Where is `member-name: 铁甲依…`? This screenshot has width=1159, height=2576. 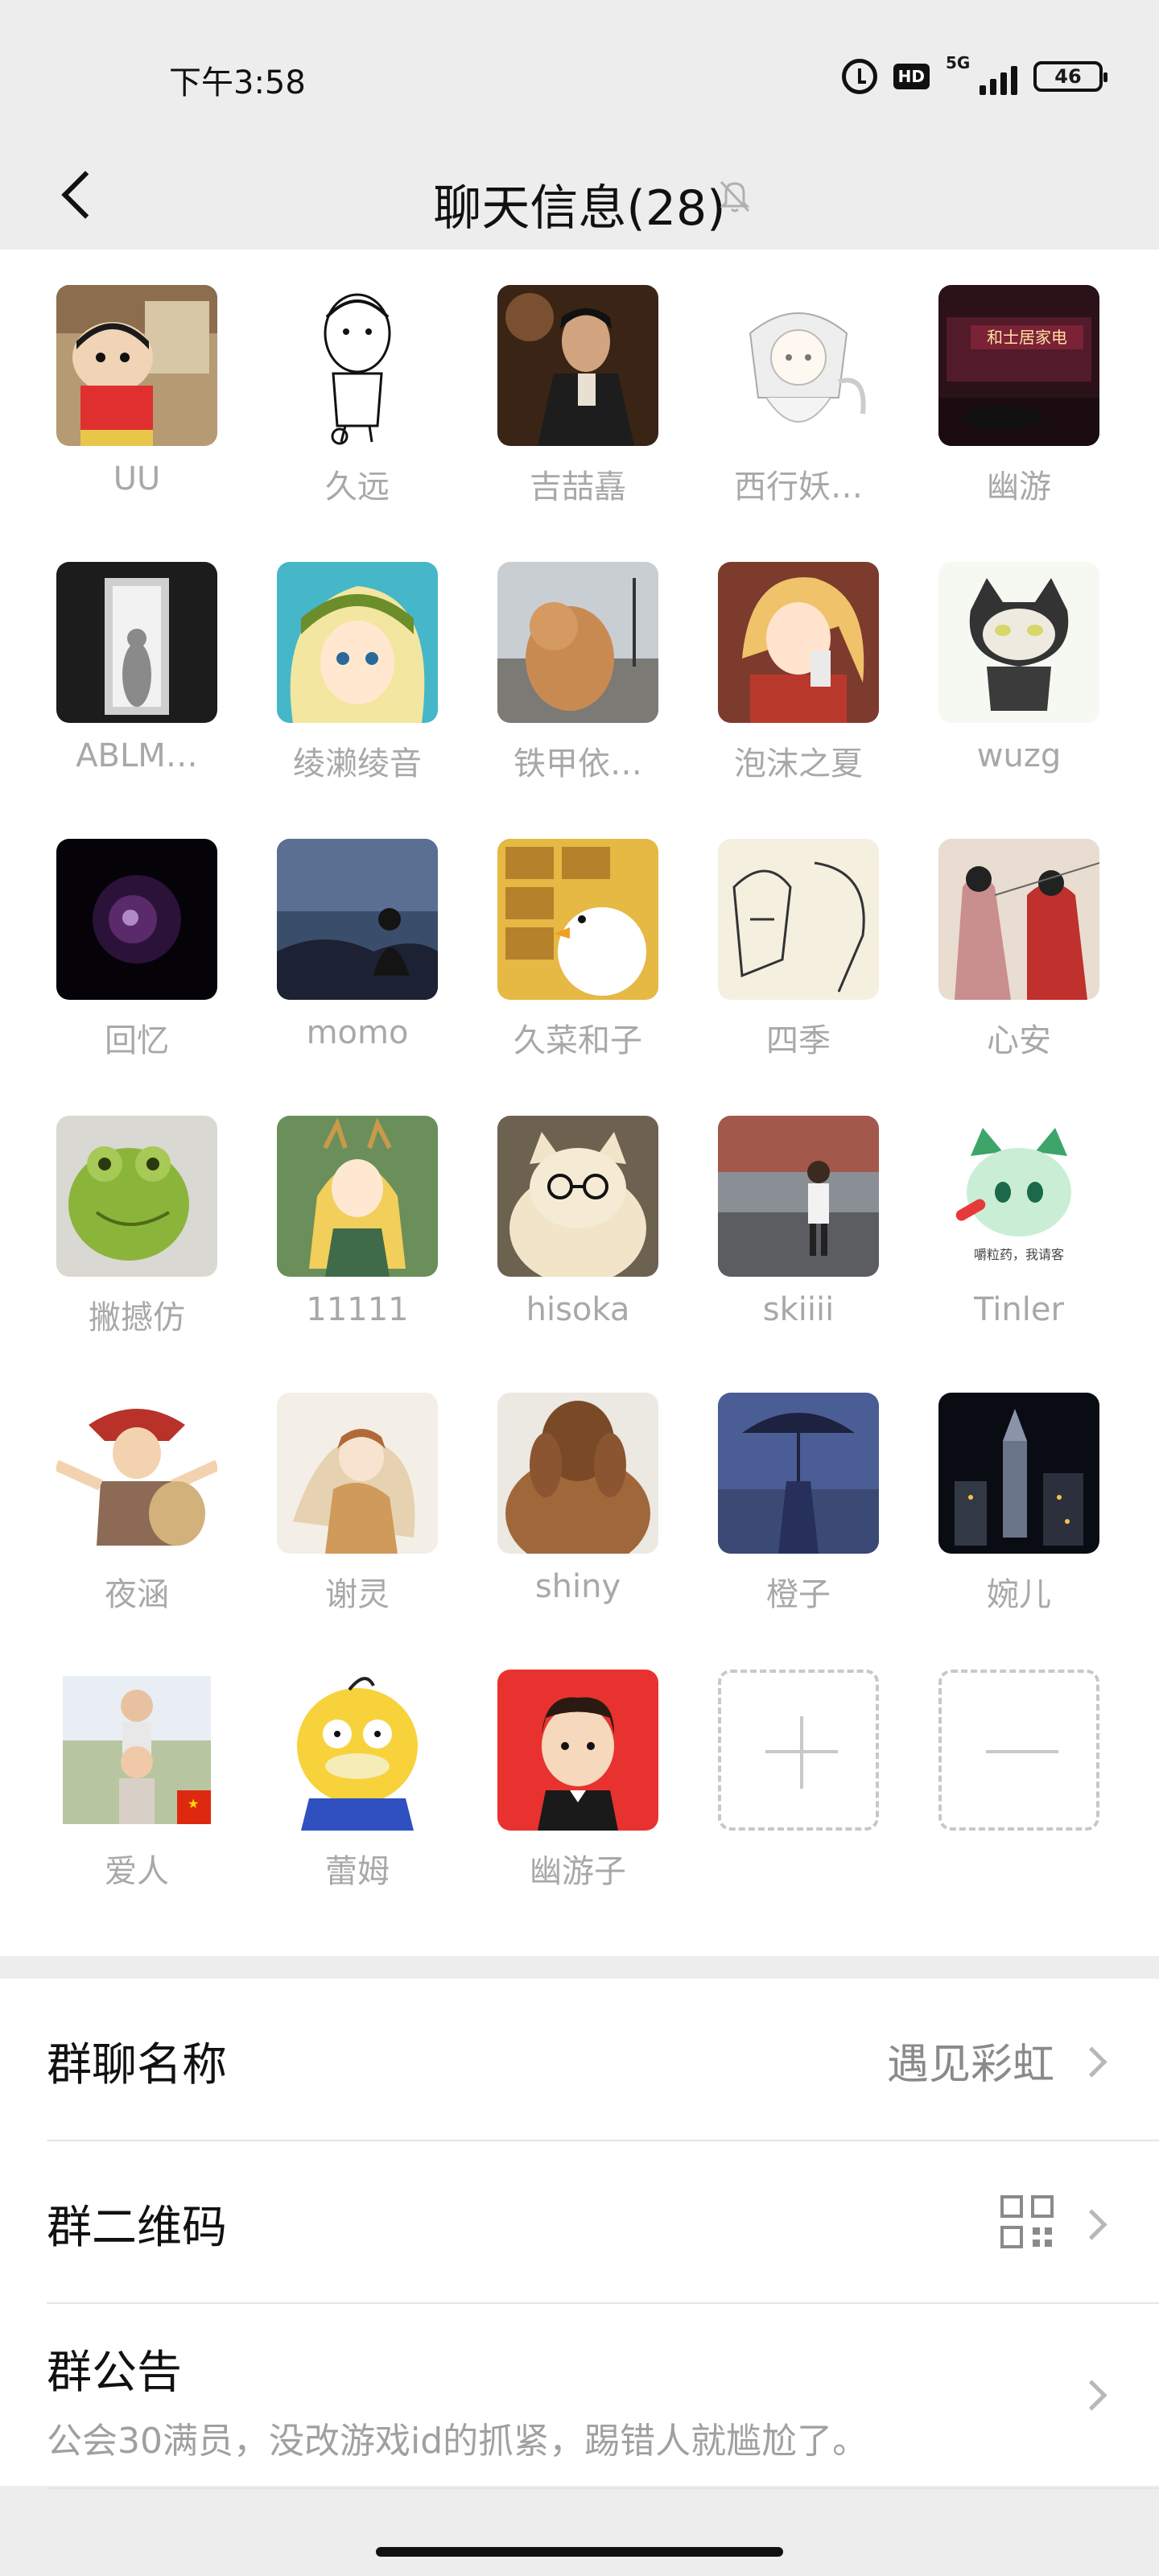 member-name: 铁甲依… is located at coordinates (578, 763).